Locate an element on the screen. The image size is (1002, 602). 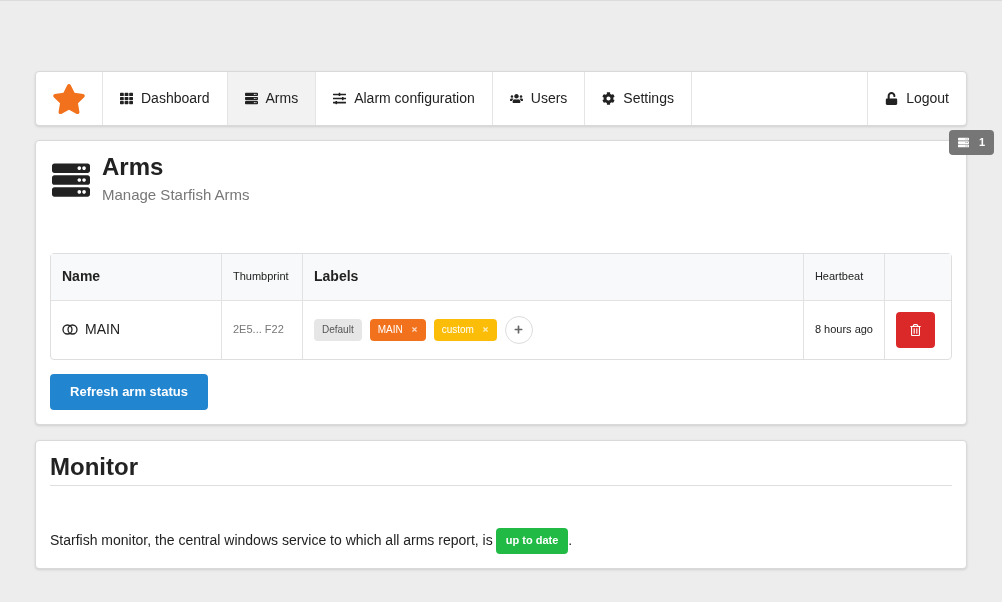
column-header: Labels is located at coordinates (553, 277).